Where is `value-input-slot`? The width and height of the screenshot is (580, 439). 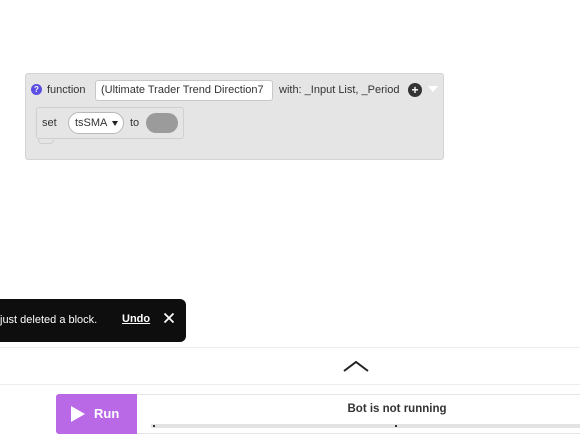
value-input-slot is located at coordinates (162, 123).